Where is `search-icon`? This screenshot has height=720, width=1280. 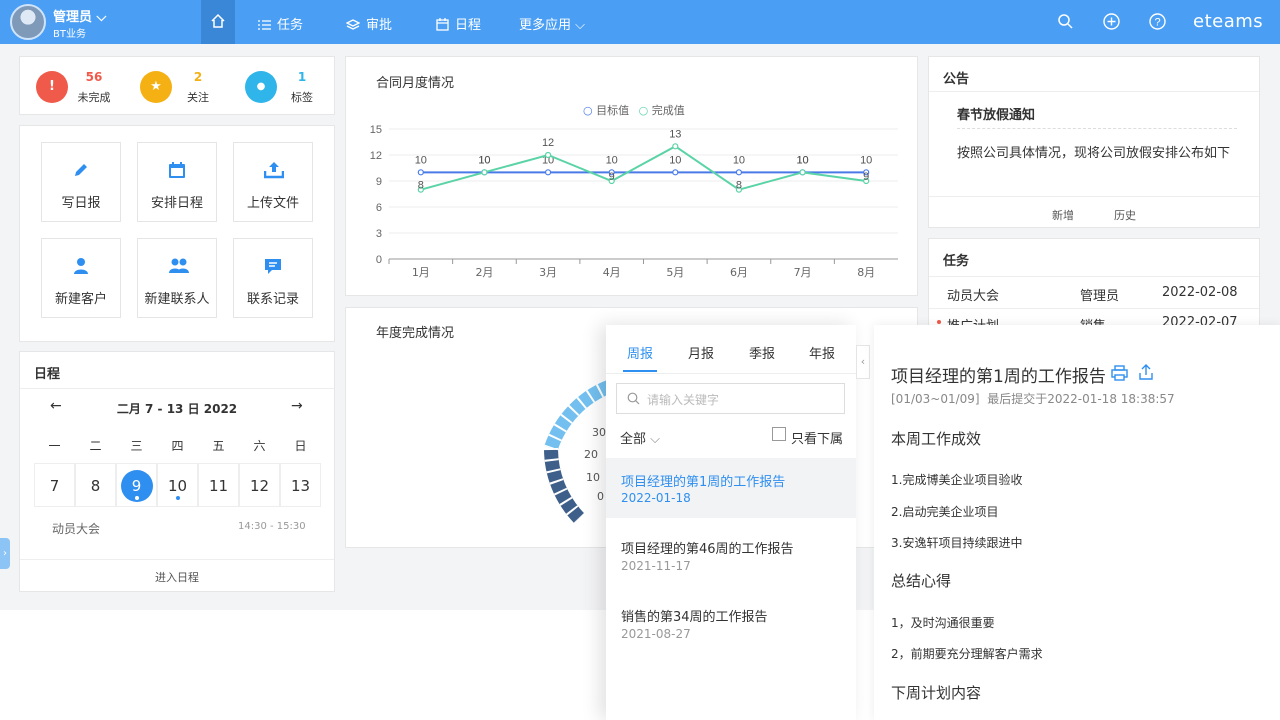
search-icon is located at coordinates (1065, 21).